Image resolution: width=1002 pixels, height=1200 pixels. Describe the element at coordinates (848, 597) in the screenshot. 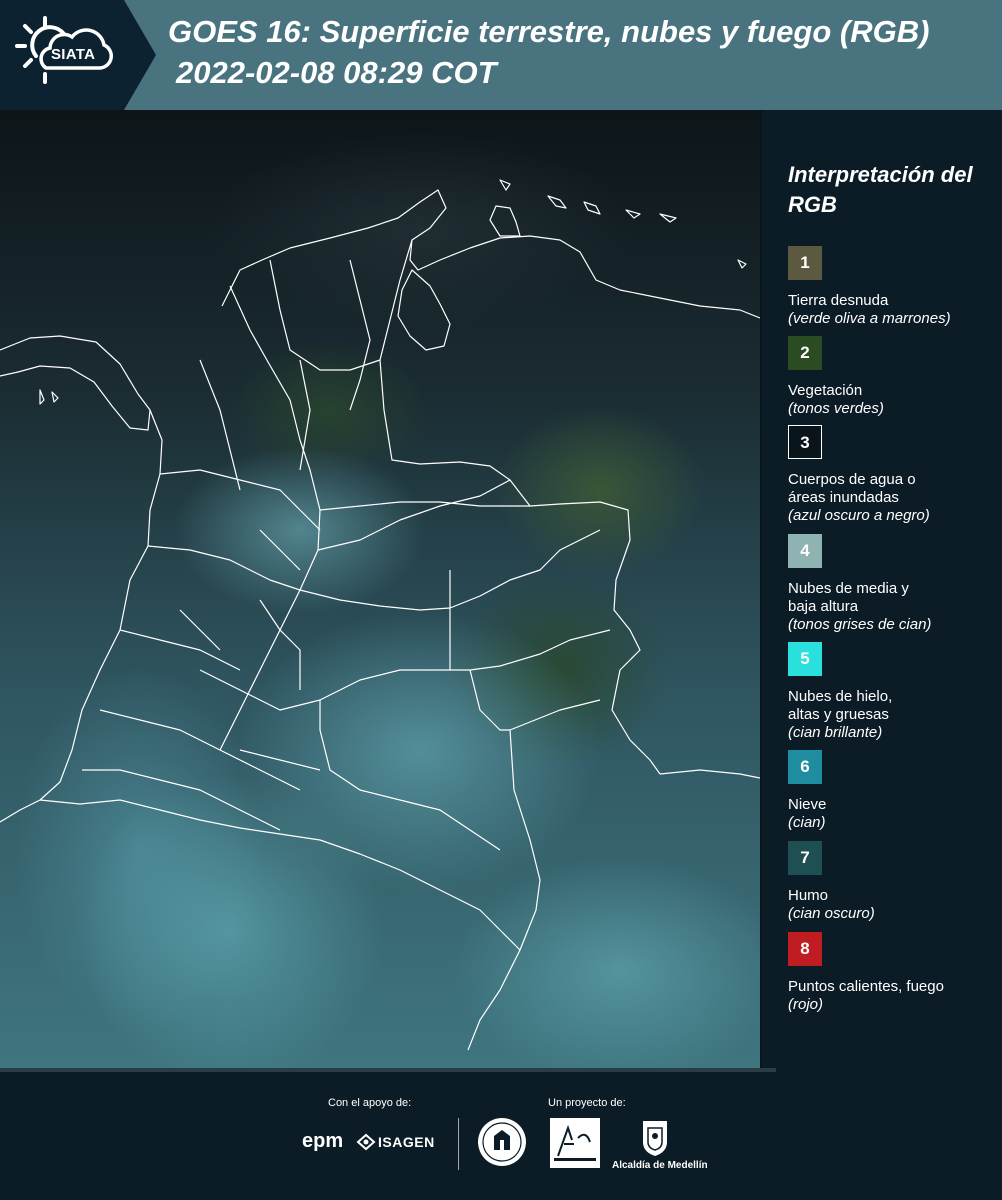

I see `legend-item-label: Nubes de media y baja altura` at that location.